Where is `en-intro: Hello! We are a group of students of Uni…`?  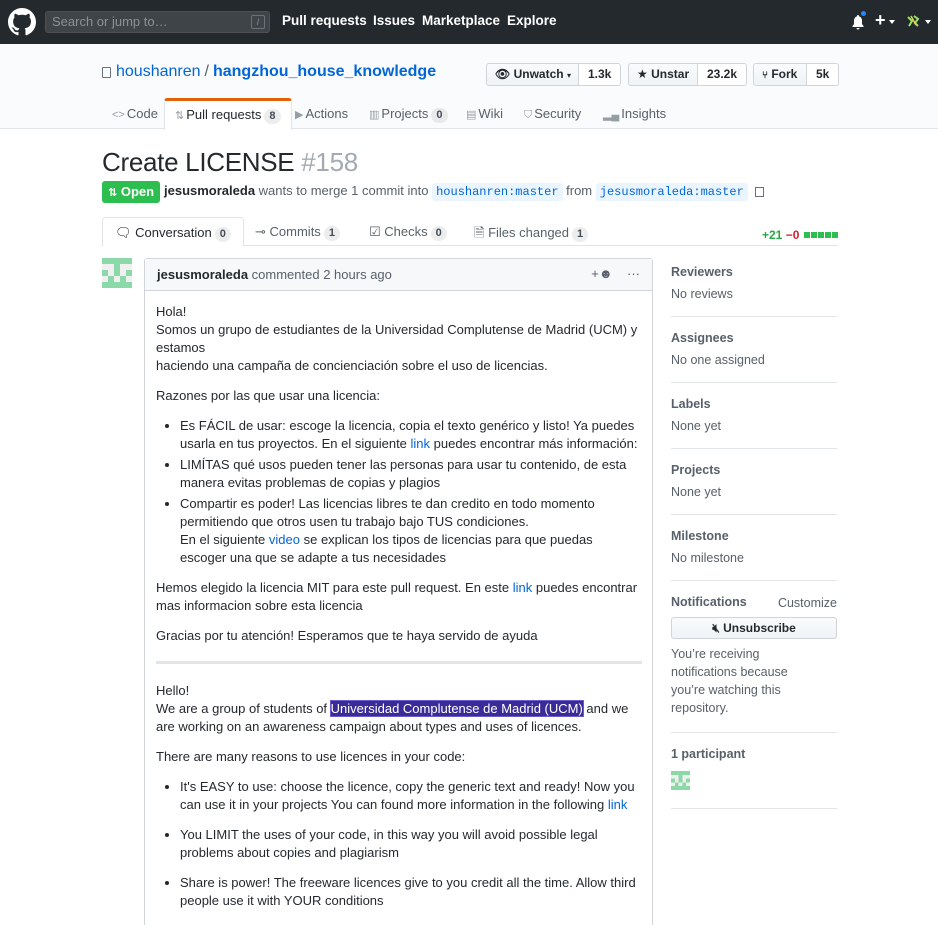
en-intro: Hello! We are a group of students of Uni… is located at coordinates (399, 709).